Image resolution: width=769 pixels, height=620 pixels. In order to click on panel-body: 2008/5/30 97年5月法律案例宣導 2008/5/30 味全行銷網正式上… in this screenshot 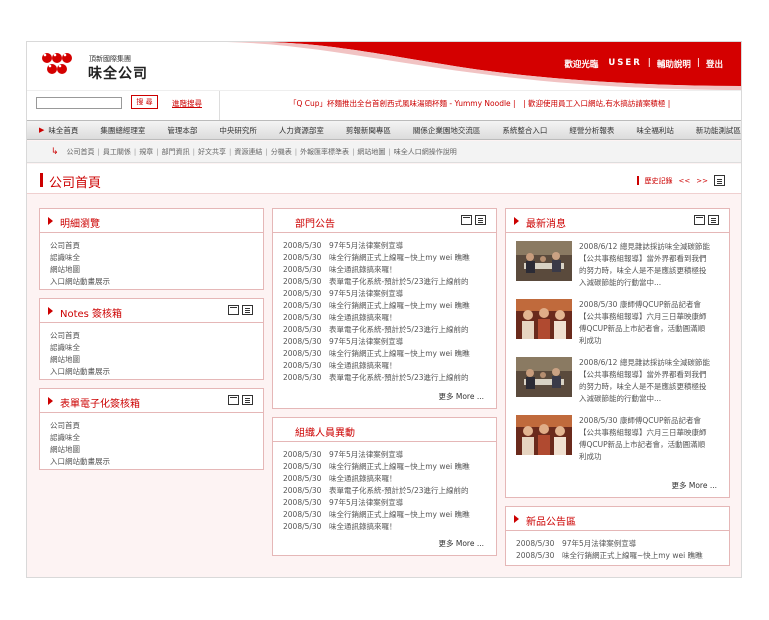, I will do `click(617, 550)`.